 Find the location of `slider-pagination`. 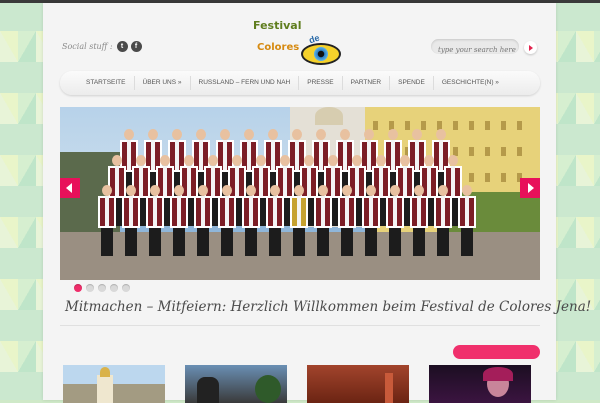

slider-pagination is located at coordinates (104, 288).